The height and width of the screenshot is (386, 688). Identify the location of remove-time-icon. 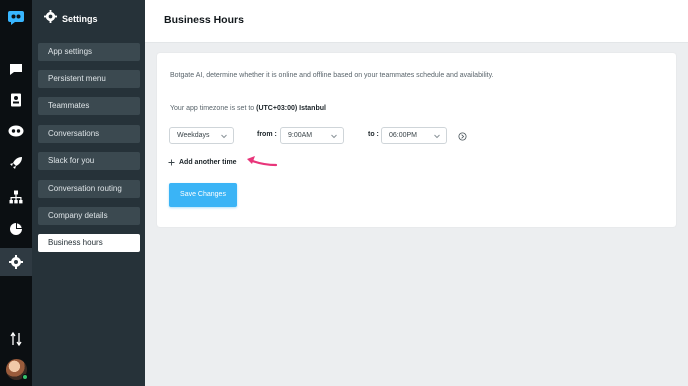
(462, 136).